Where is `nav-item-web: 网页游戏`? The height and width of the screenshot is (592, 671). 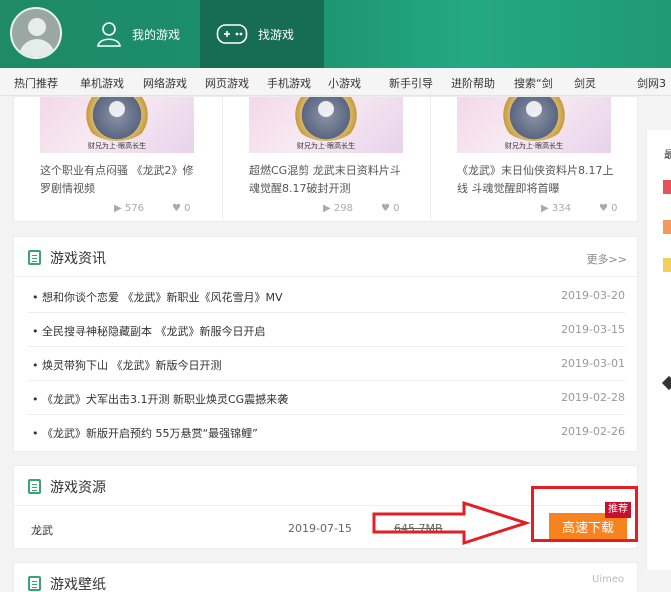 nav-item-web: 网页游戏 is located at coordinates (227, 83).